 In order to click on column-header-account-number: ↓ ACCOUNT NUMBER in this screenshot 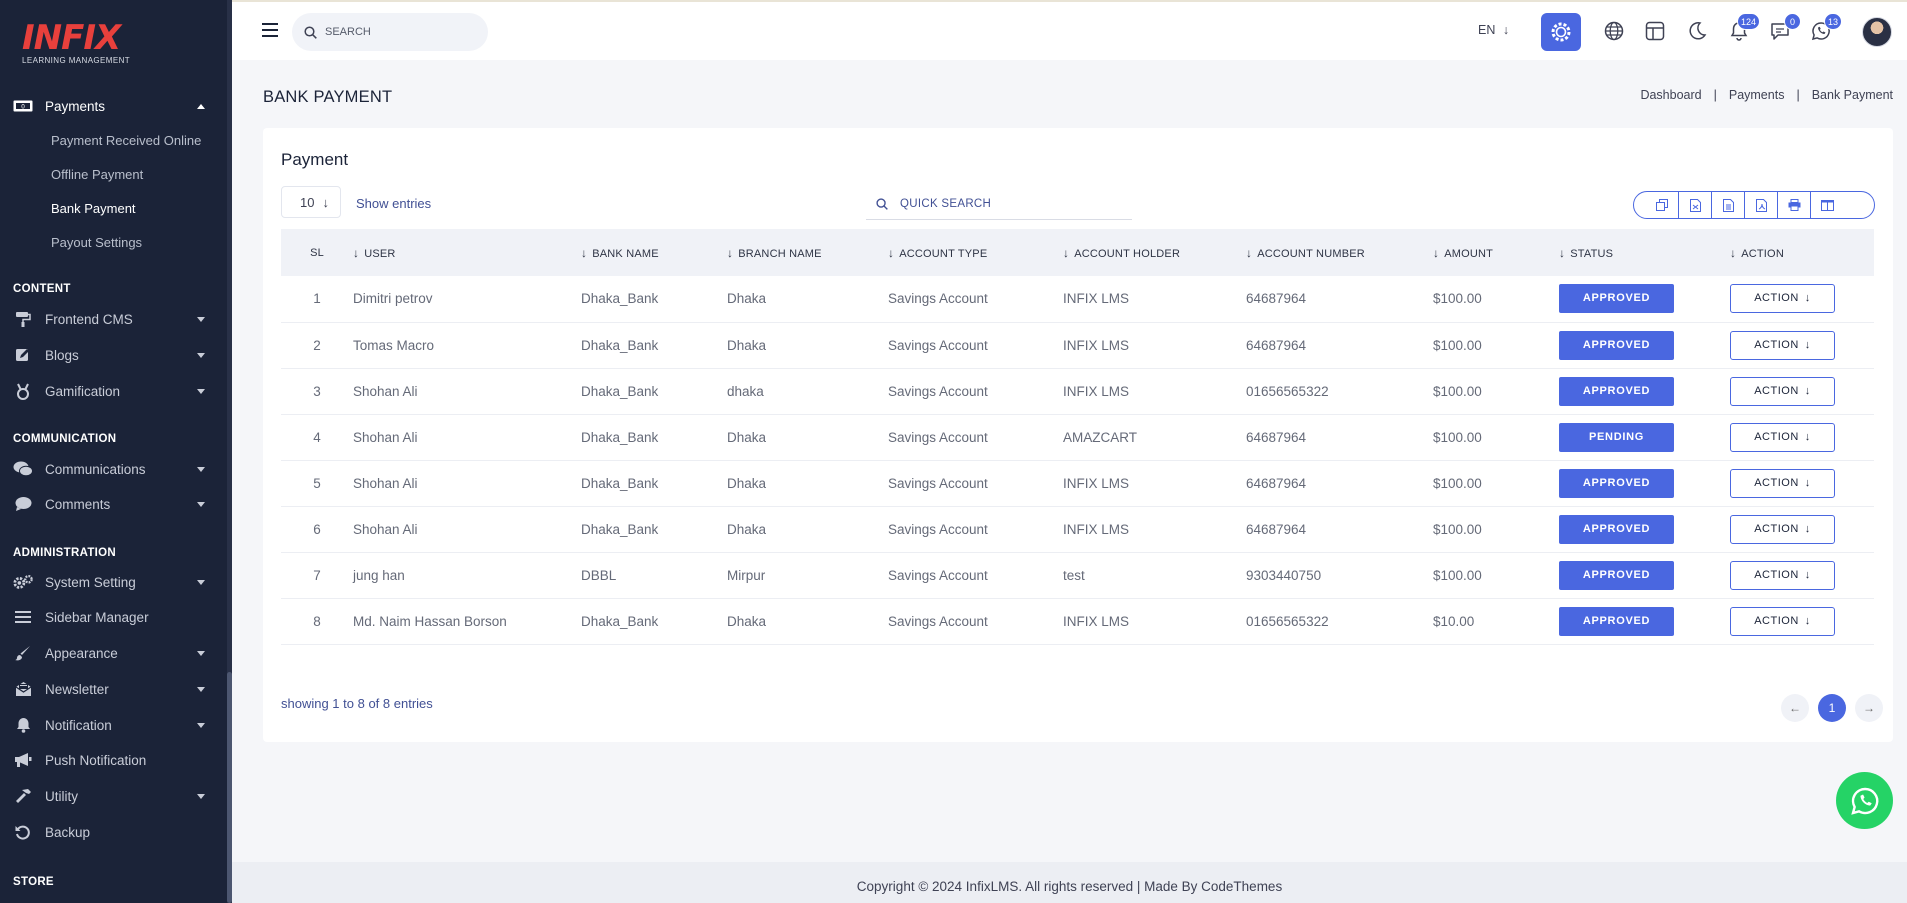, I will do `click(1339, 252)`.